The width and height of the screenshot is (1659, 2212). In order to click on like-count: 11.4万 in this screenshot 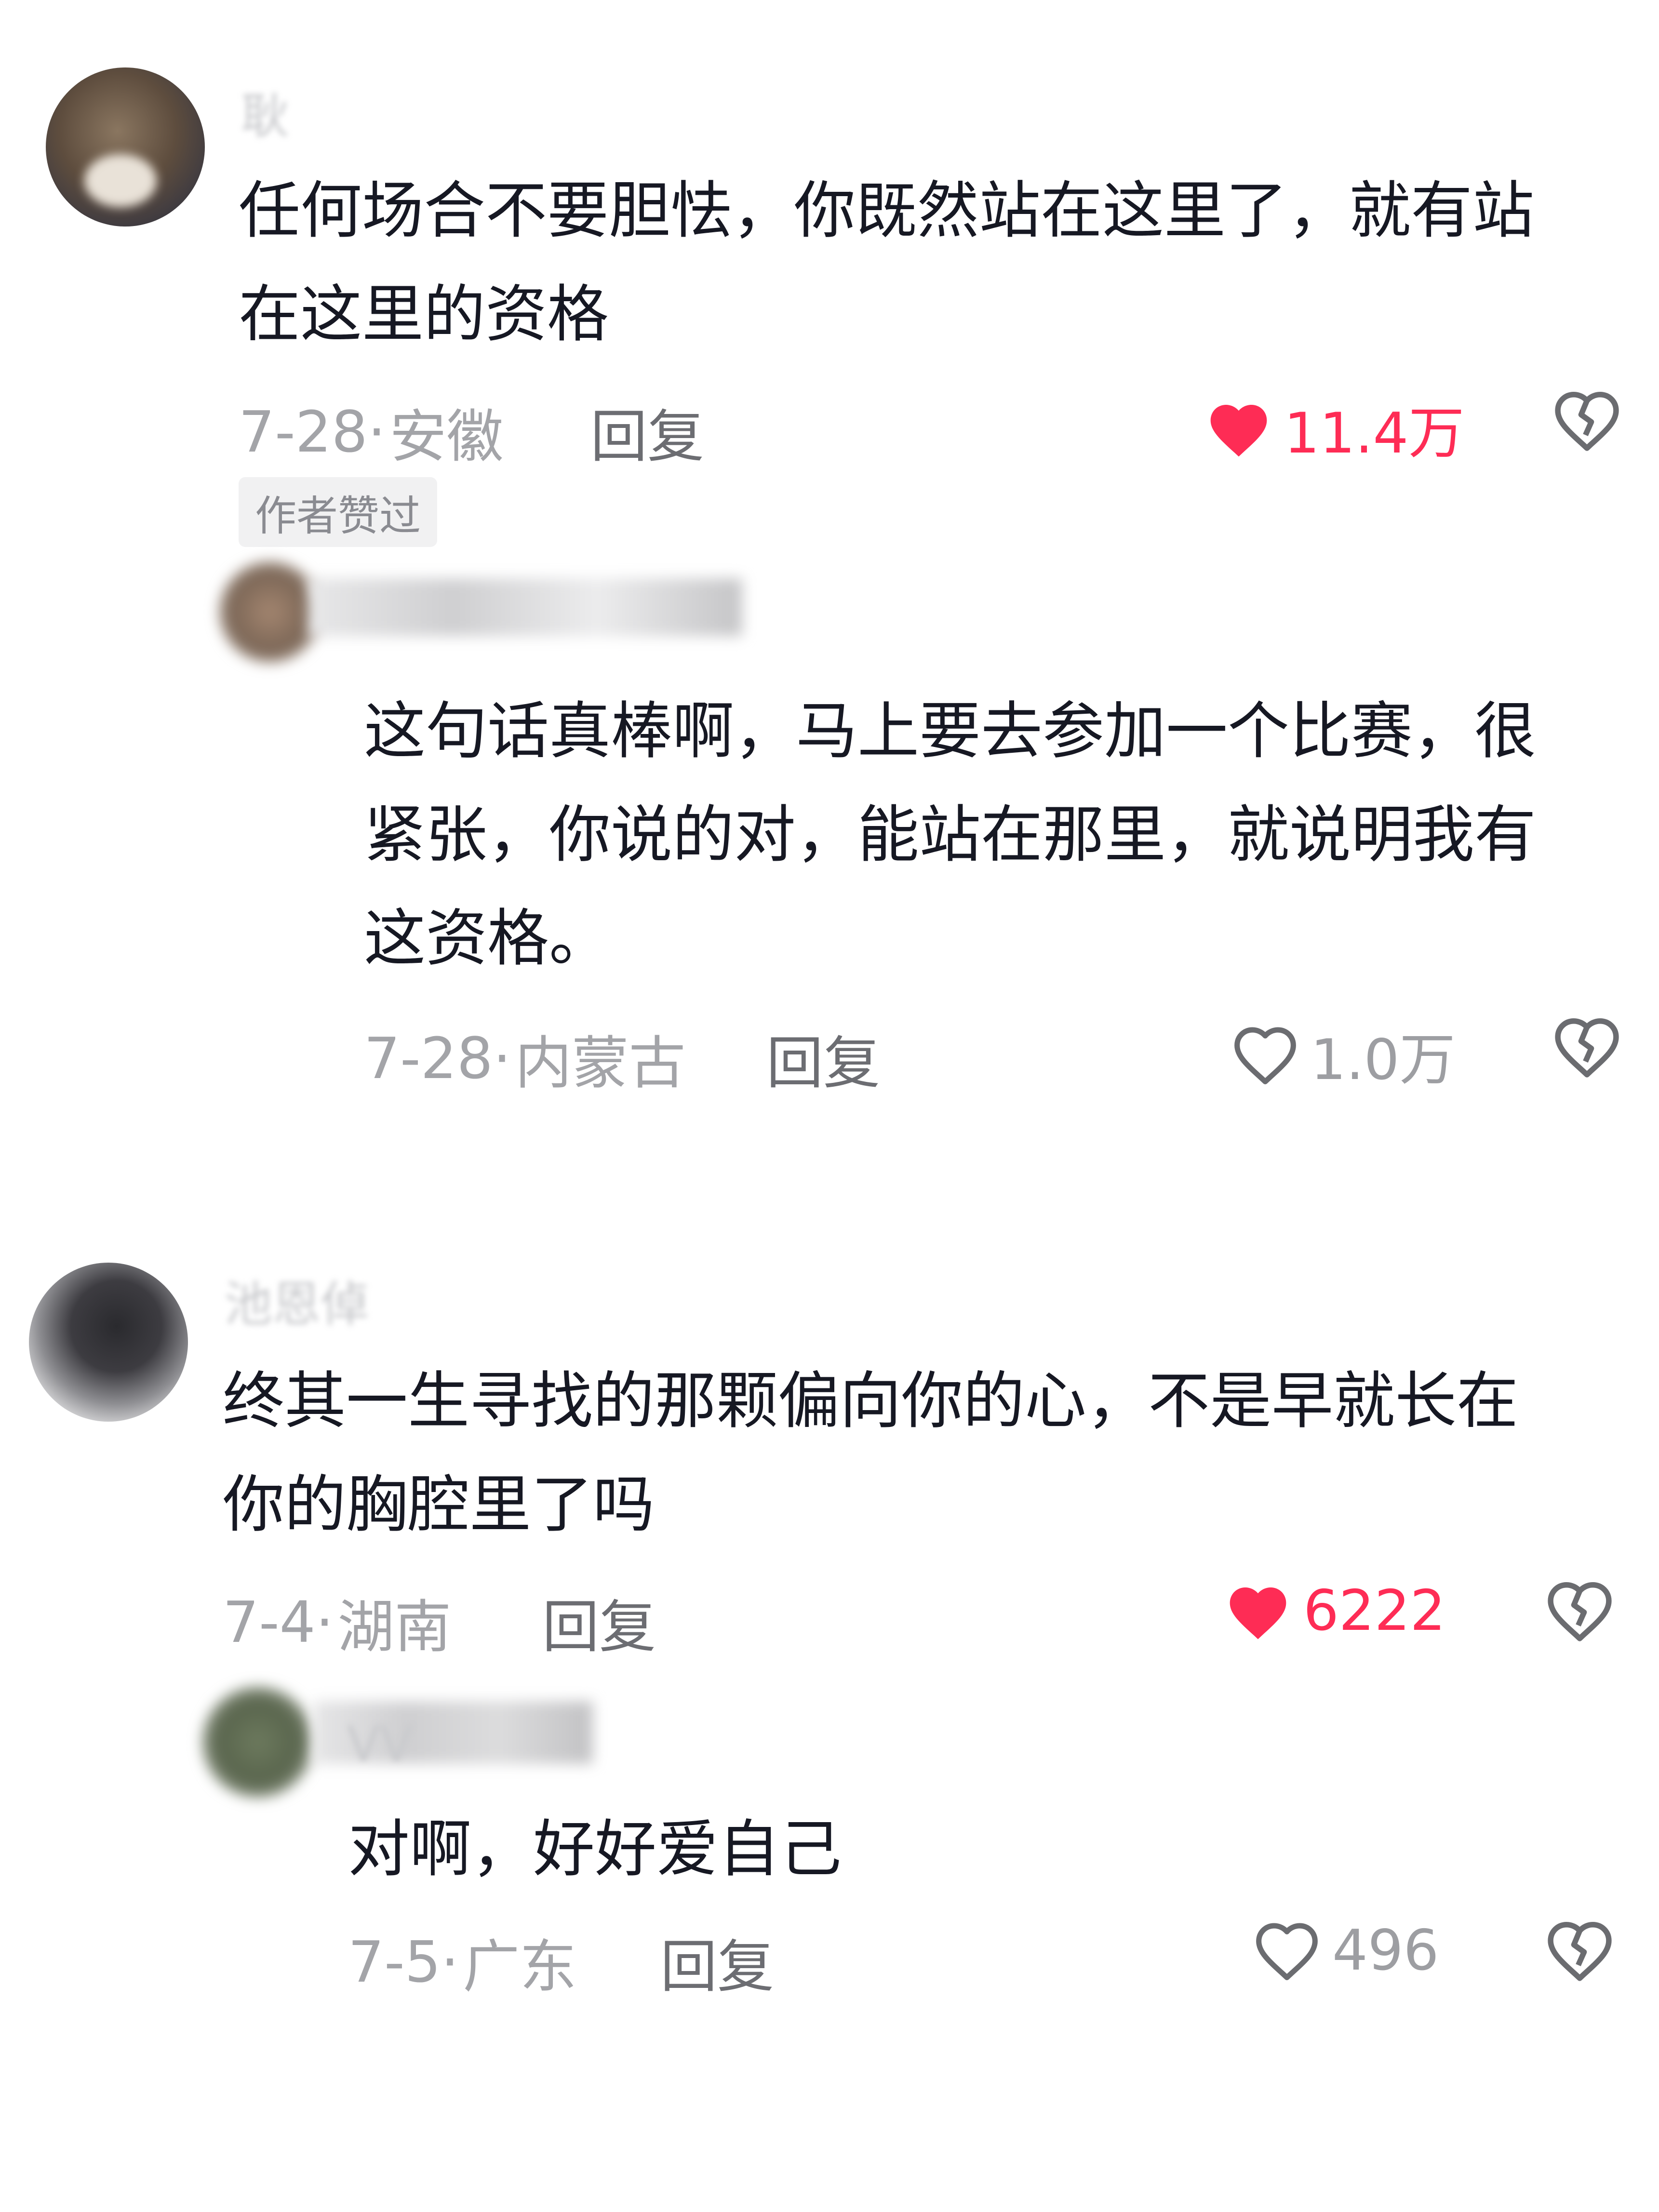, I will do `click(1374, 433)`.